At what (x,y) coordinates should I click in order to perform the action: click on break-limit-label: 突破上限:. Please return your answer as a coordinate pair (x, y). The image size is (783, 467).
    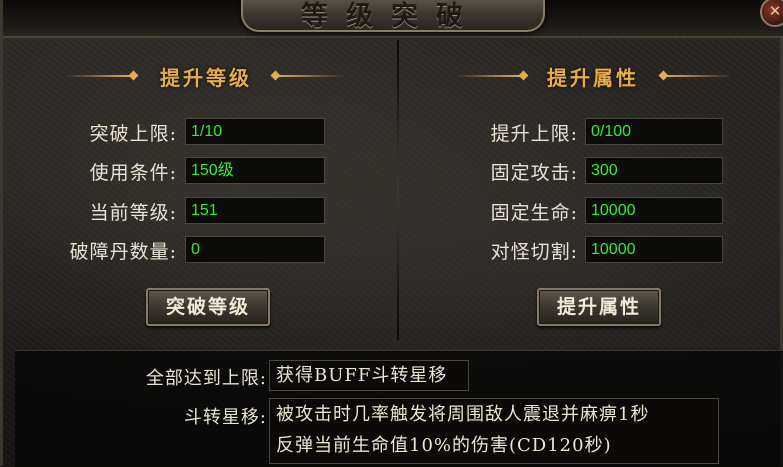
    Looking at the image, I should click on (133, 134).